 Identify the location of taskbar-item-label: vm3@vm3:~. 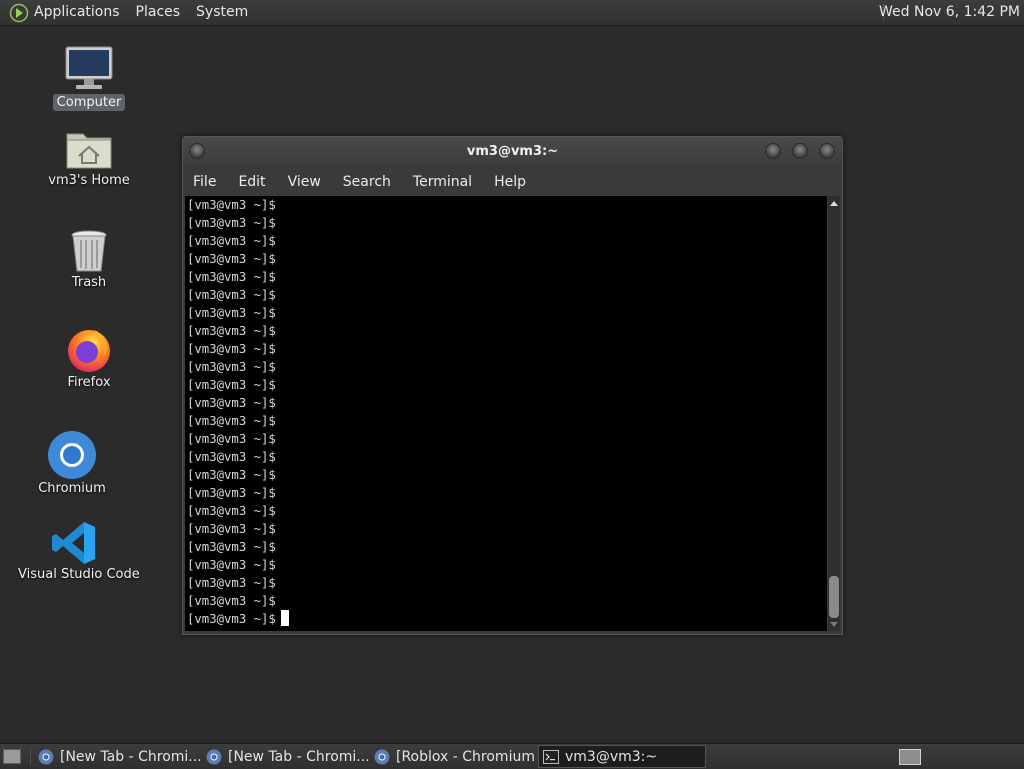
(611, 756).